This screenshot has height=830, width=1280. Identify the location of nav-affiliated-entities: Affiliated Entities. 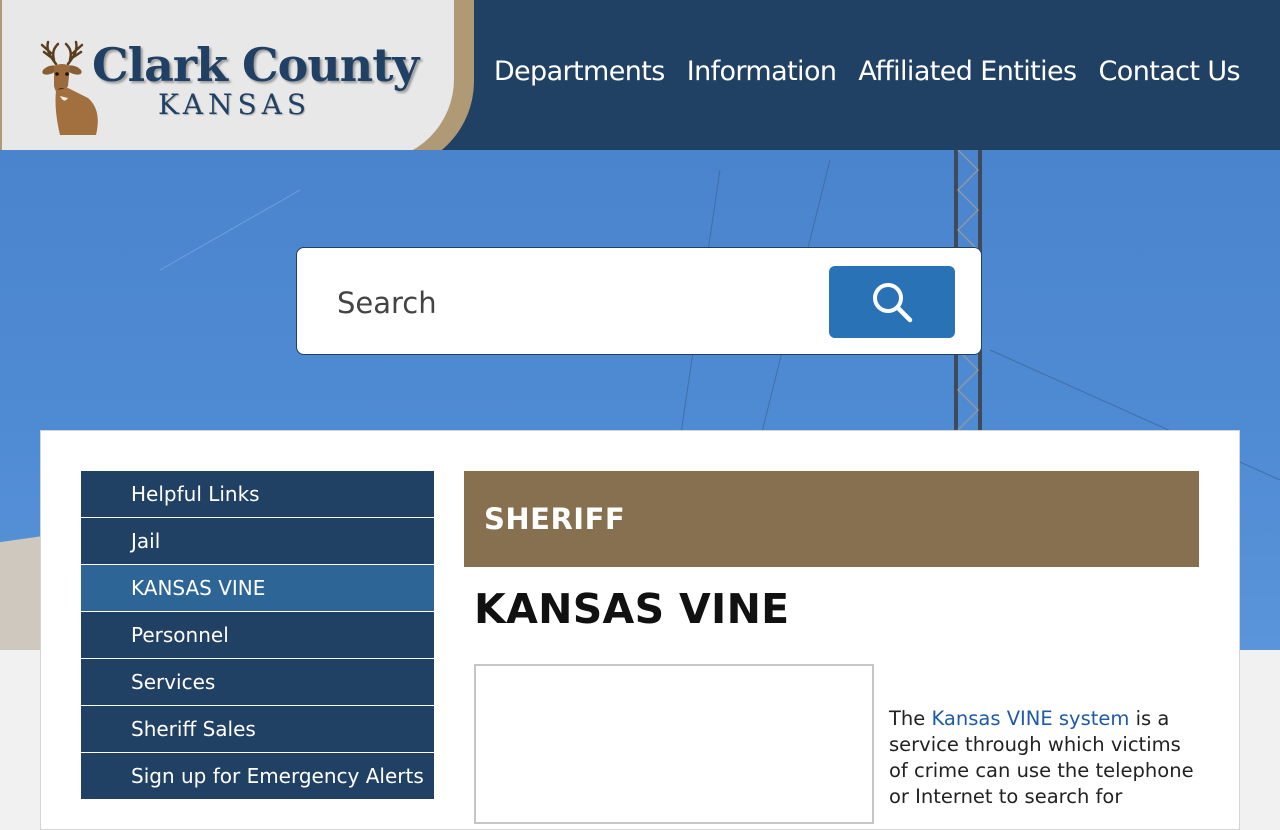
(967, 71).